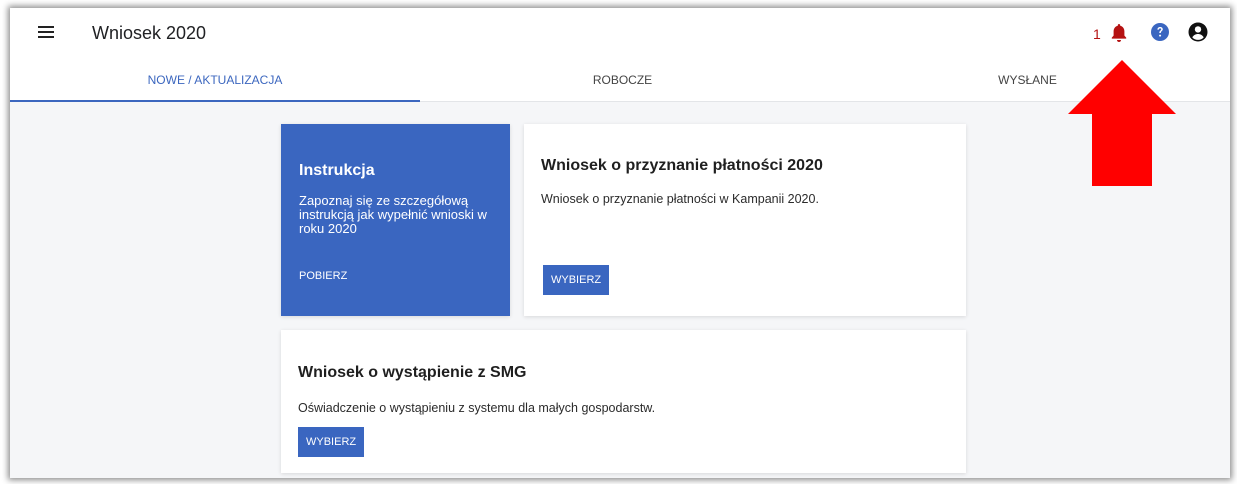 This screenshot has width=1237, height=484. Describe the element at coordinates (337, 170) in the screenshot. I see `instruction-title: Instrukcja` at that location.